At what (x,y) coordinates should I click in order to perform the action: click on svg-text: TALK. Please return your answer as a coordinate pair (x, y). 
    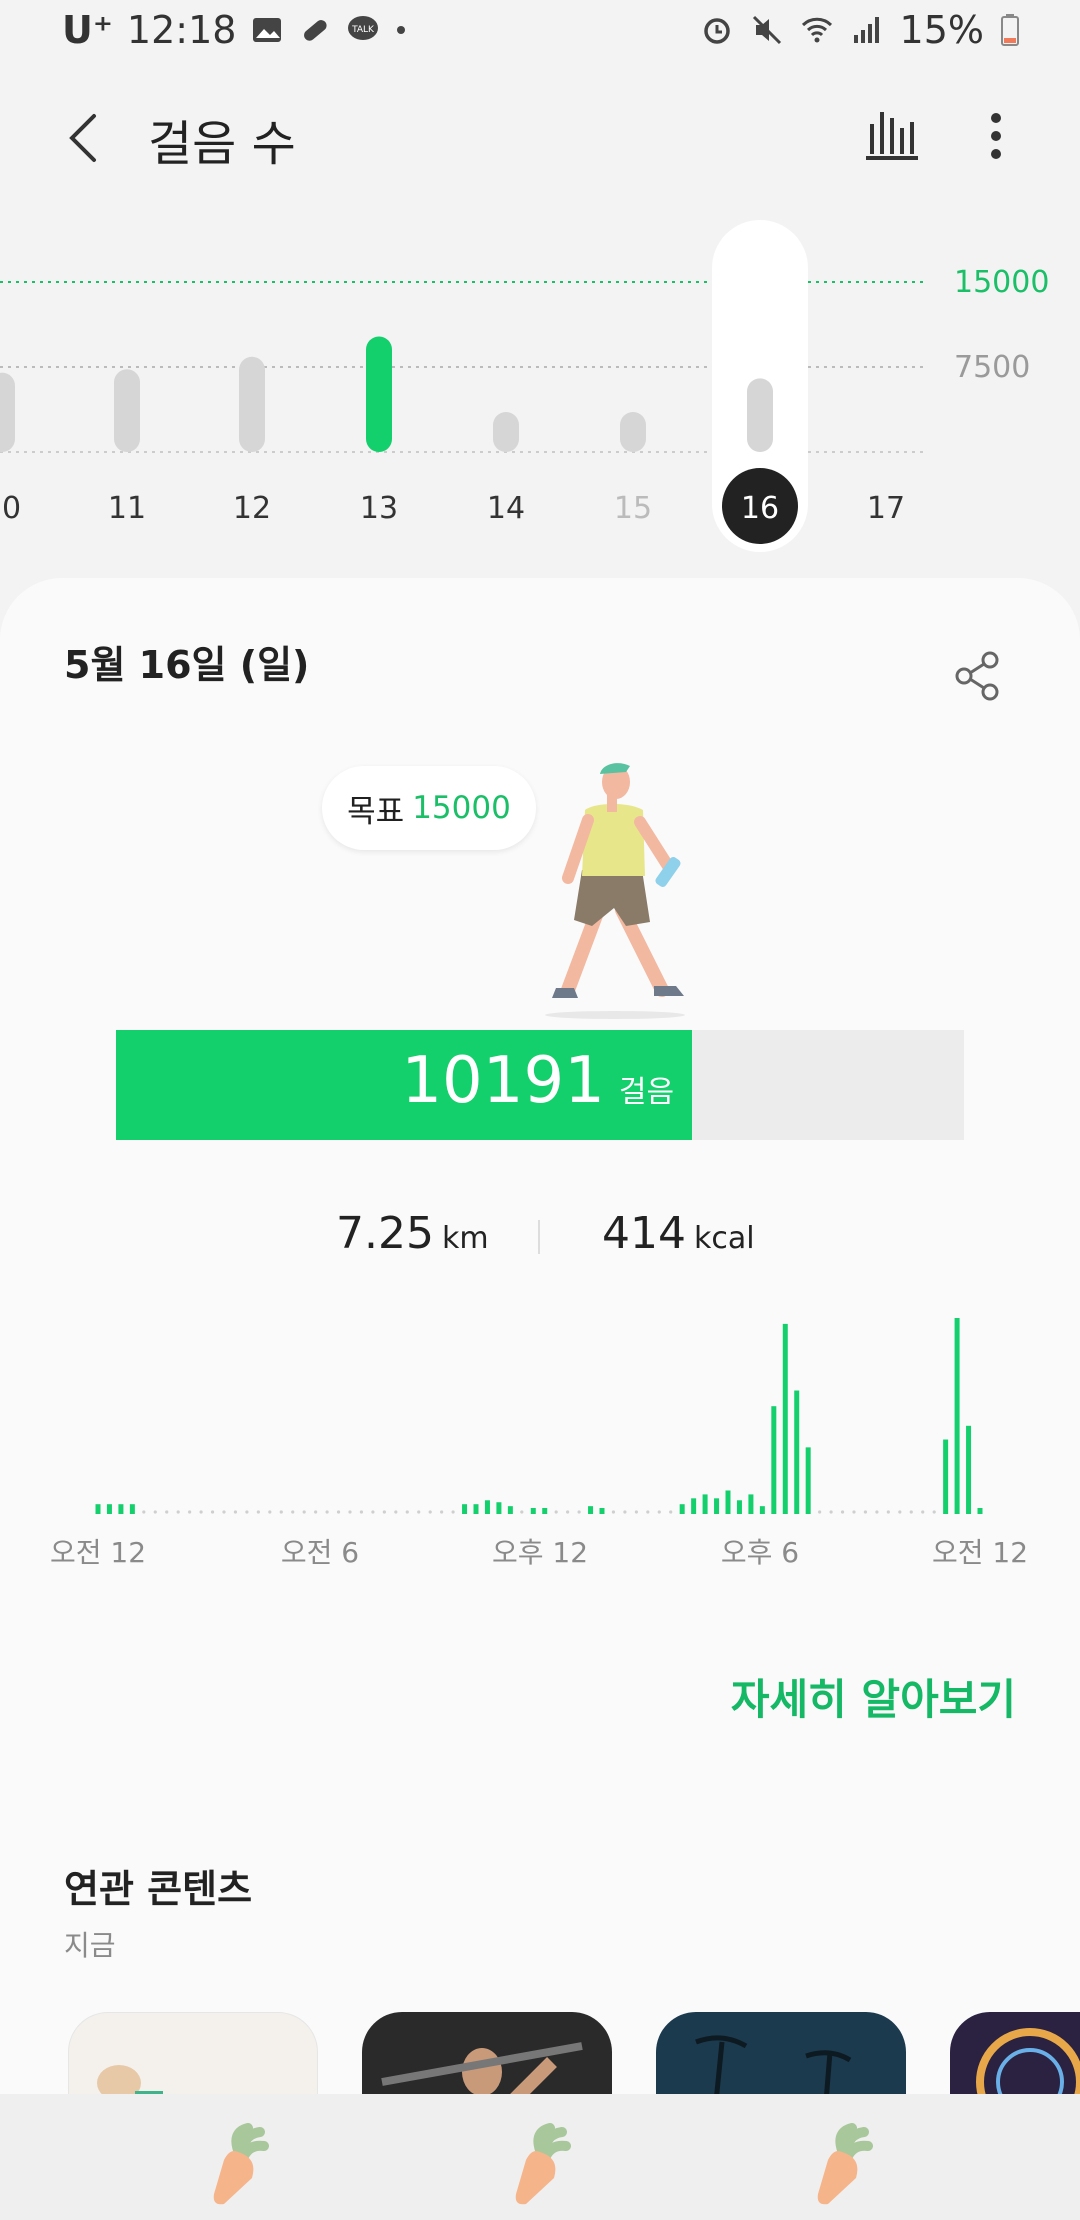
    Looking at the image, I should click on (364, 30).